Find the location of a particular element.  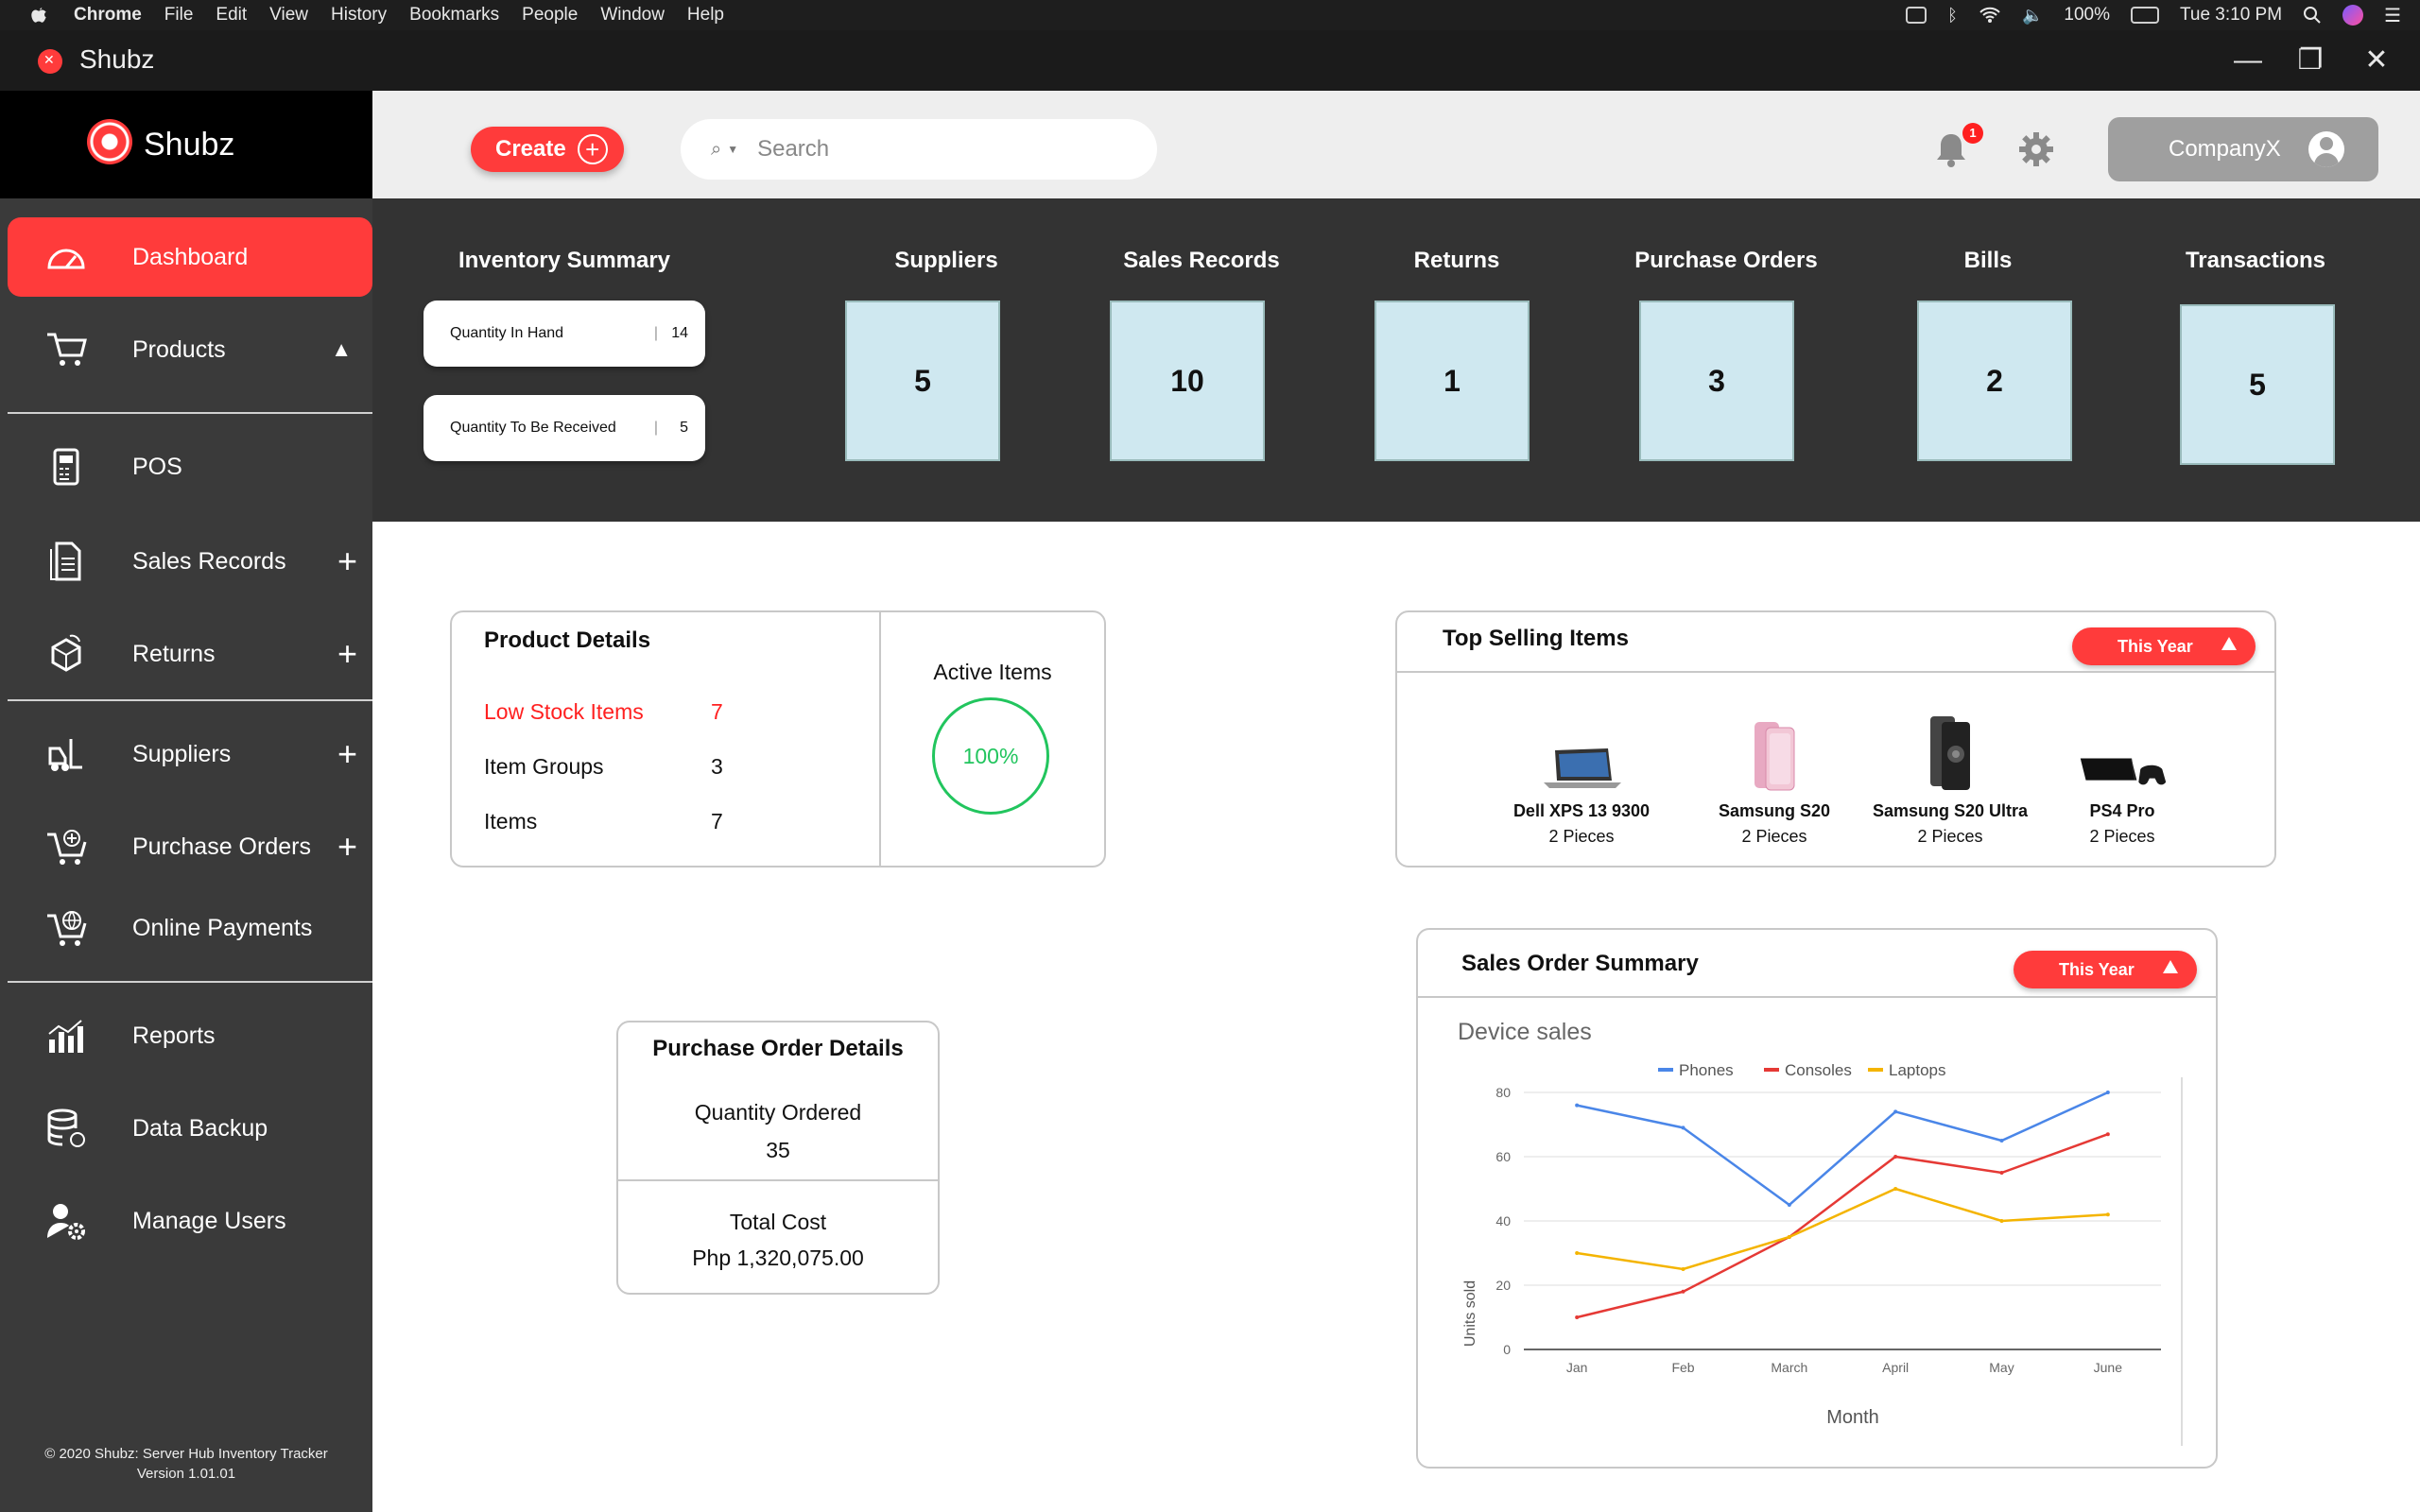

caret-up-icon is located at coordinates (2229, 643).